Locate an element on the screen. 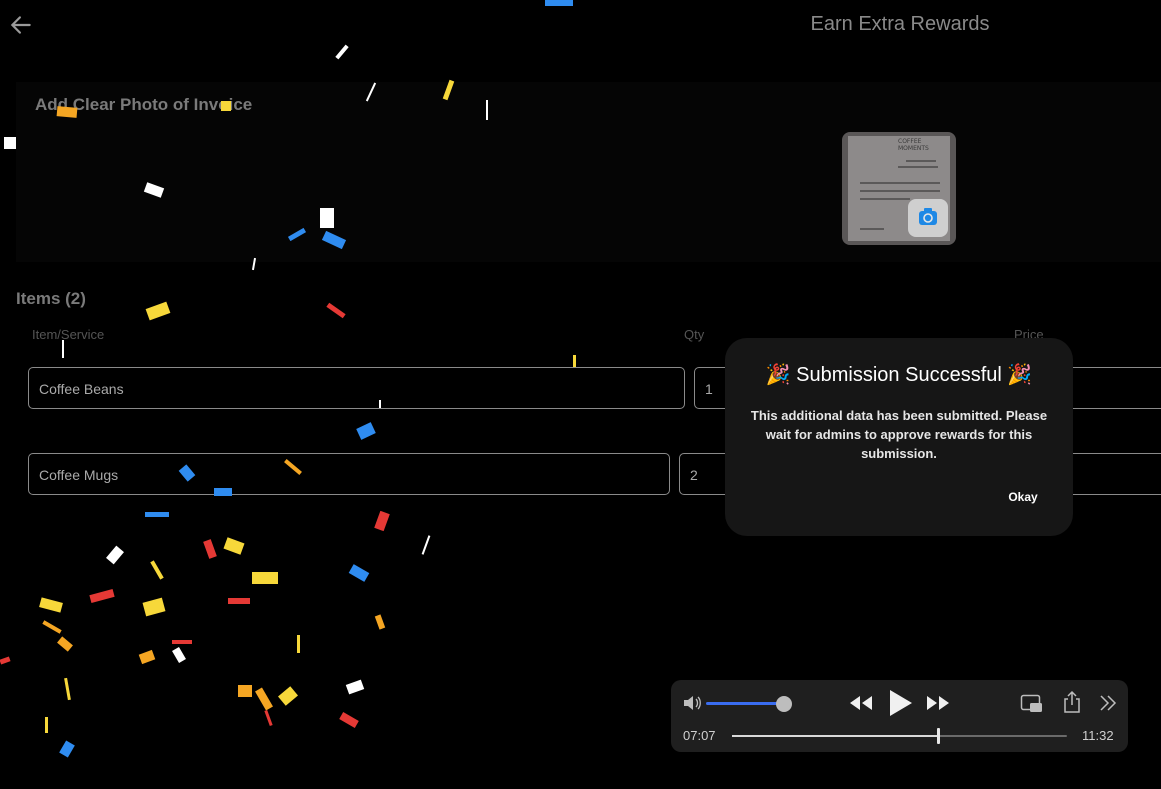 This screenshot has width=1161, height=789. camera-button is located at coordinates (928, 218).